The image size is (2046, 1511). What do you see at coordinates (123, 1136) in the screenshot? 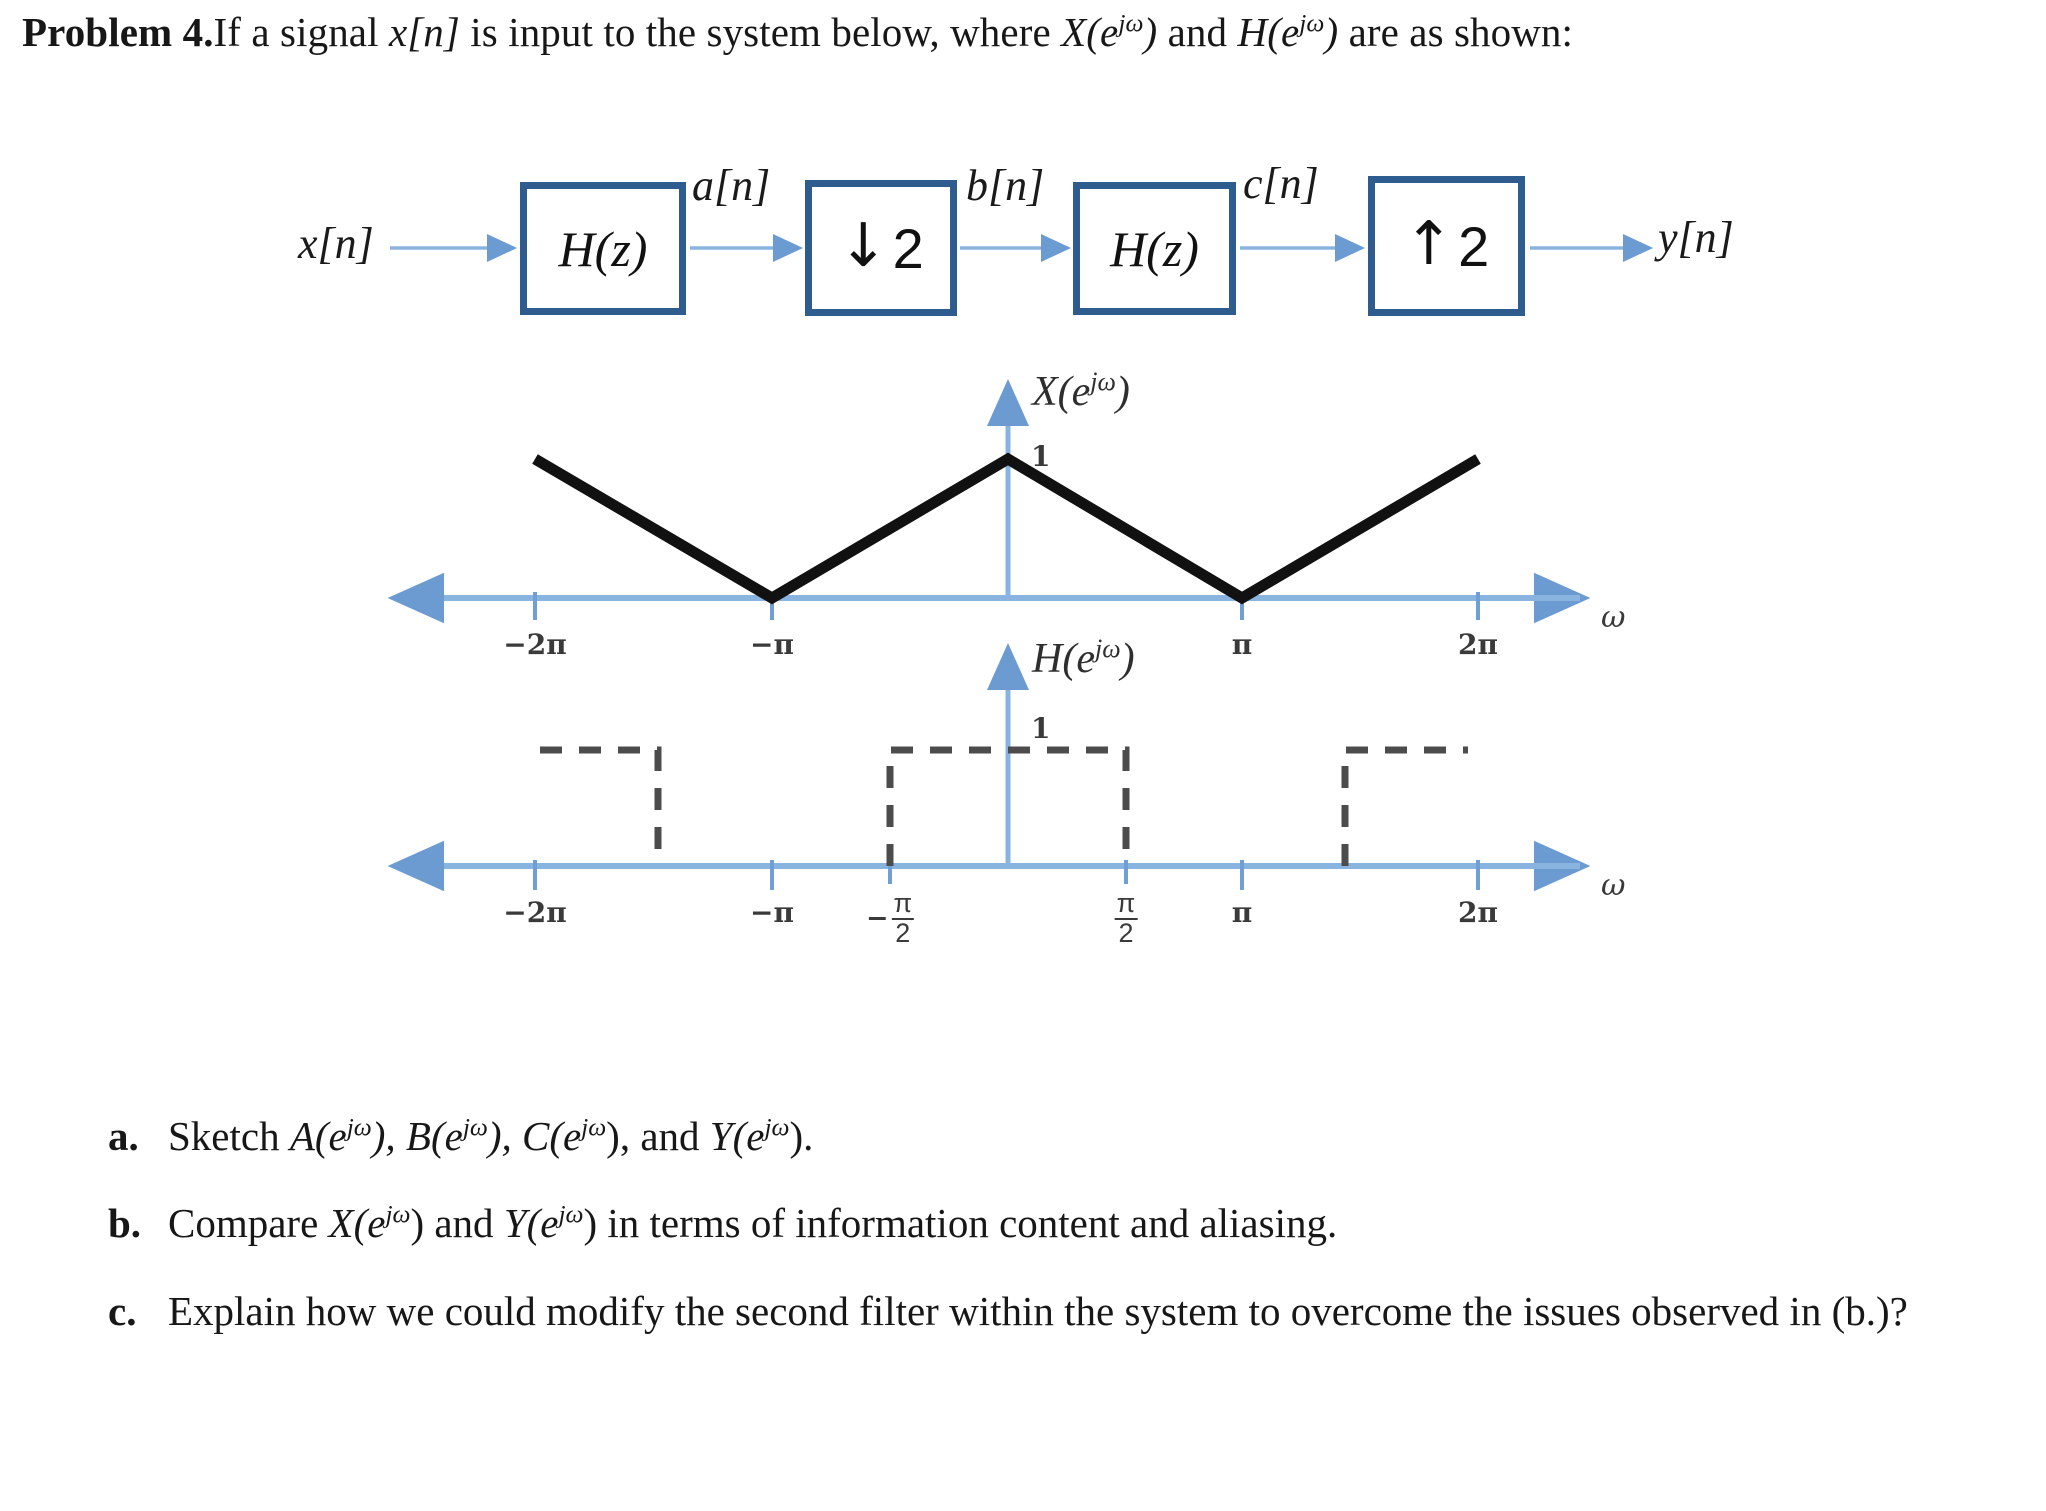
I see `question-a-label: a.` at bounding box center [123, 1136].